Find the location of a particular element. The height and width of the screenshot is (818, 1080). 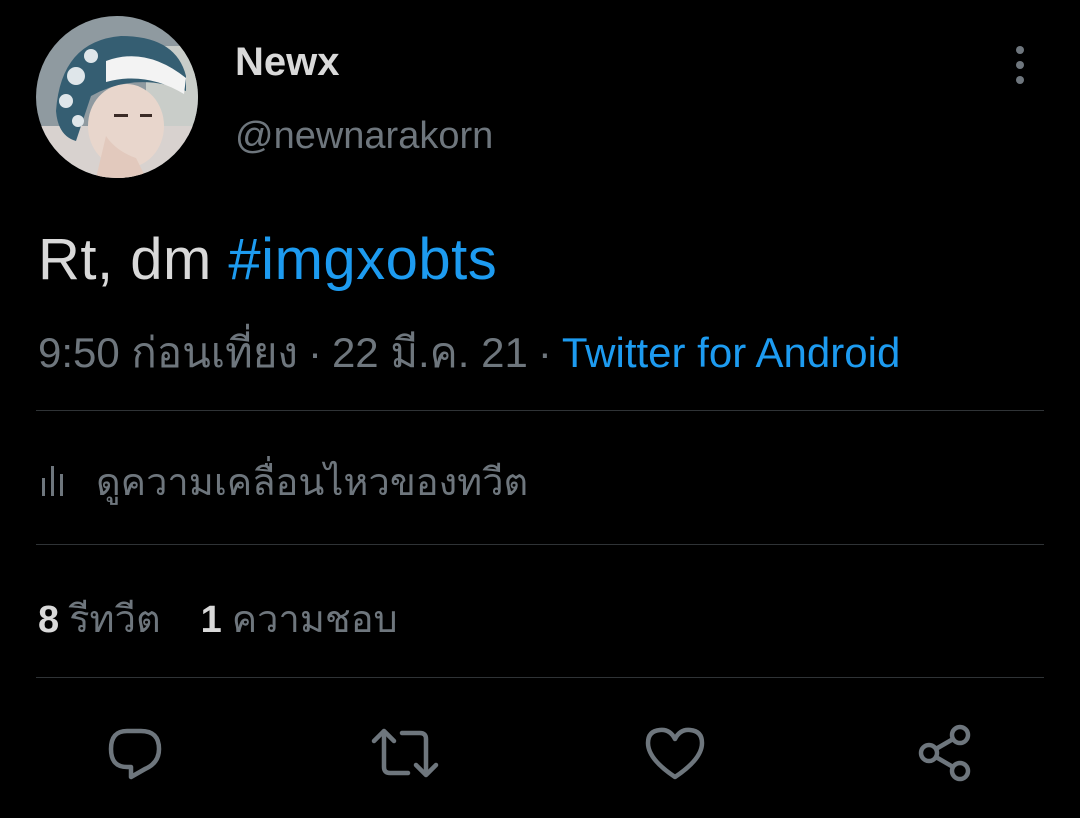

profile-photo-icon is located at coordinates (117, 97).